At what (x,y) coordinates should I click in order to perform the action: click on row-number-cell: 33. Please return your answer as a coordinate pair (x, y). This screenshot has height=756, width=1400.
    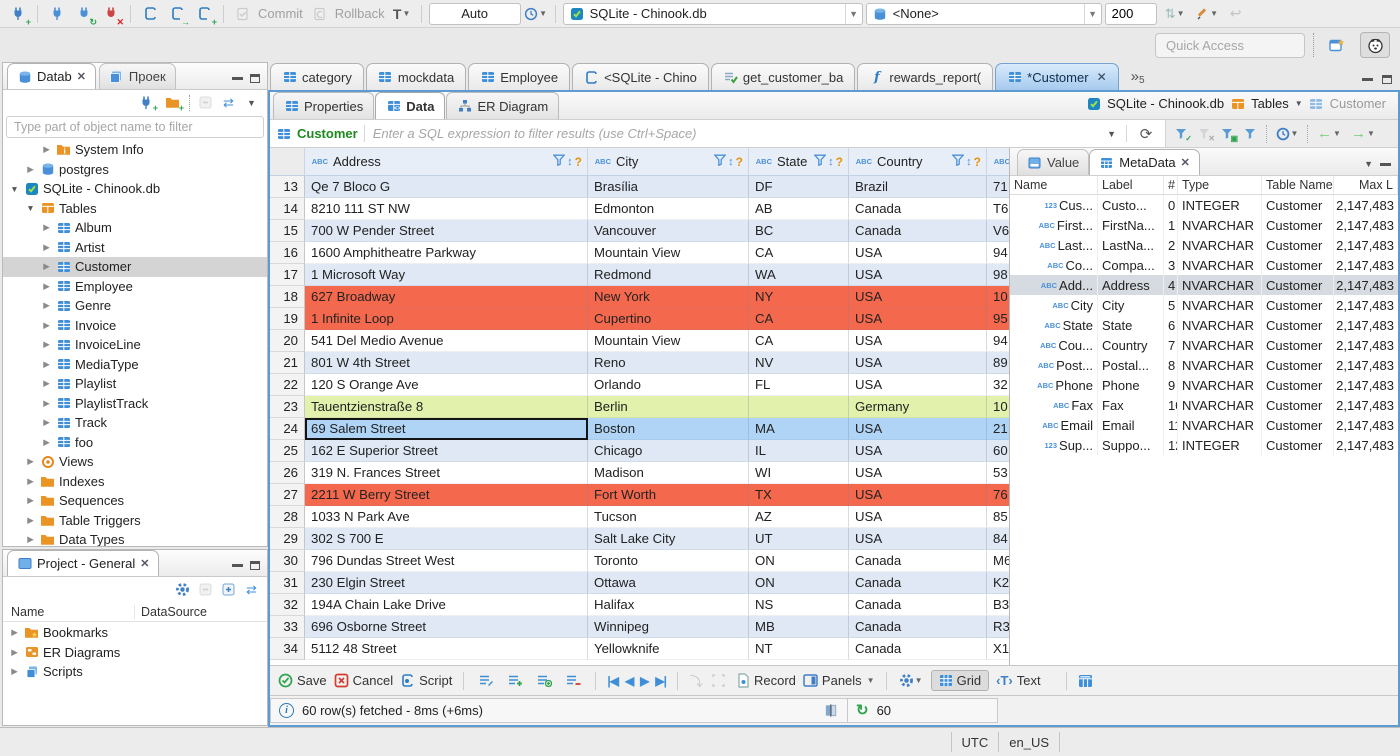
    Looking at the image, I should click on (287, 627).